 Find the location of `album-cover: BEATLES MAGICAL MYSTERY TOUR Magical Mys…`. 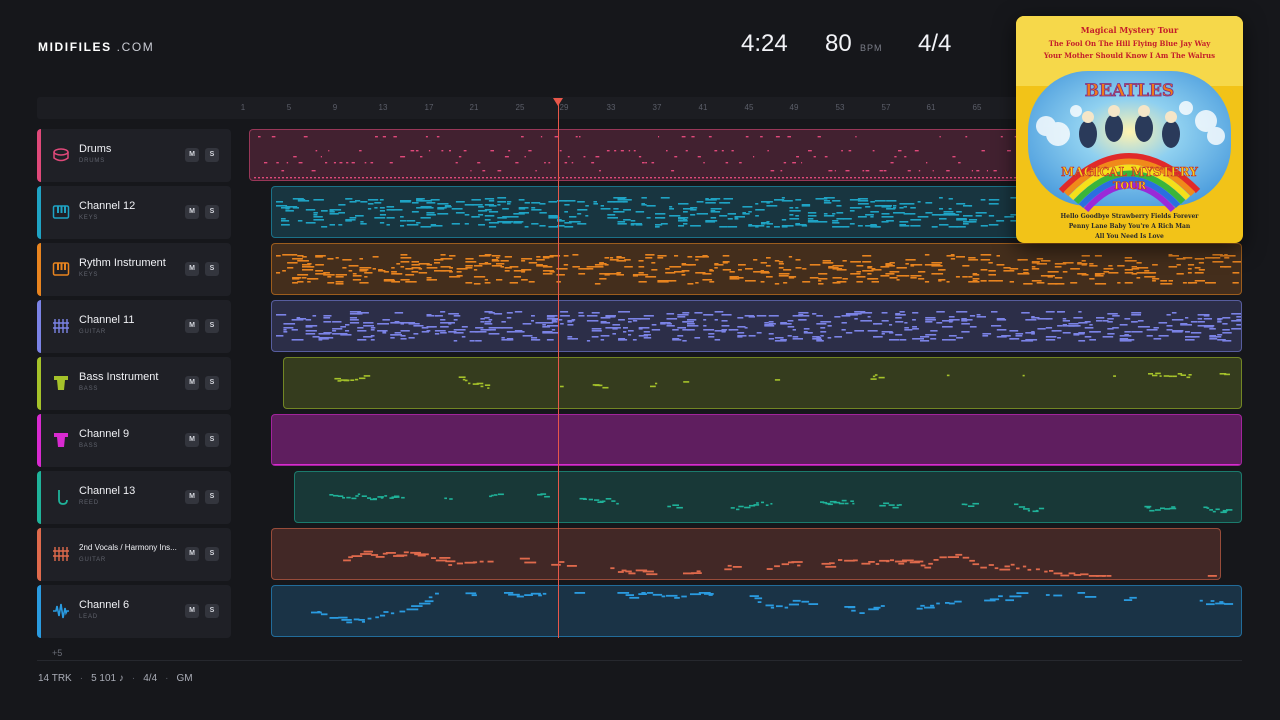

album-cover: BEATLES MAGICAL MYSTERY TOUR Magical Mys… is located at coordinates (1129, 129).